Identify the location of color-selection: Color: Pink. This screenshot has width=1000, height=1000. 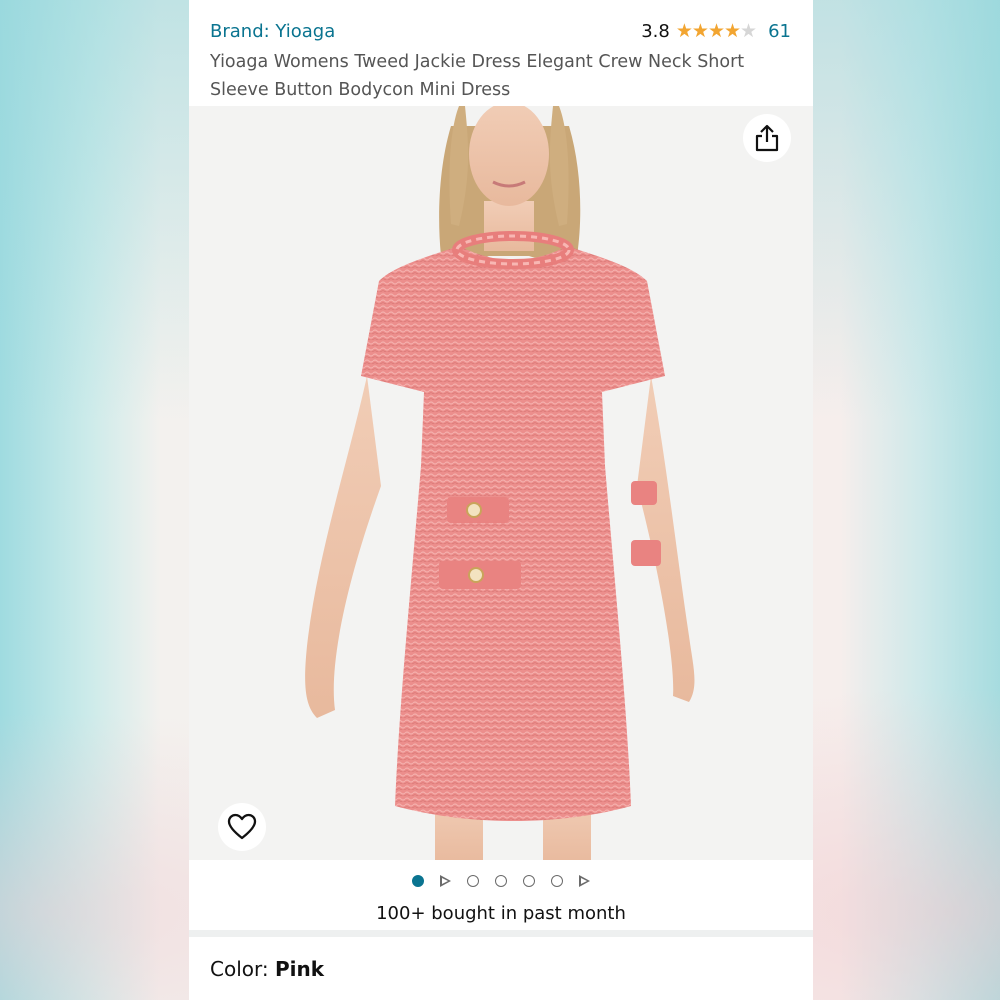
(267, 969).